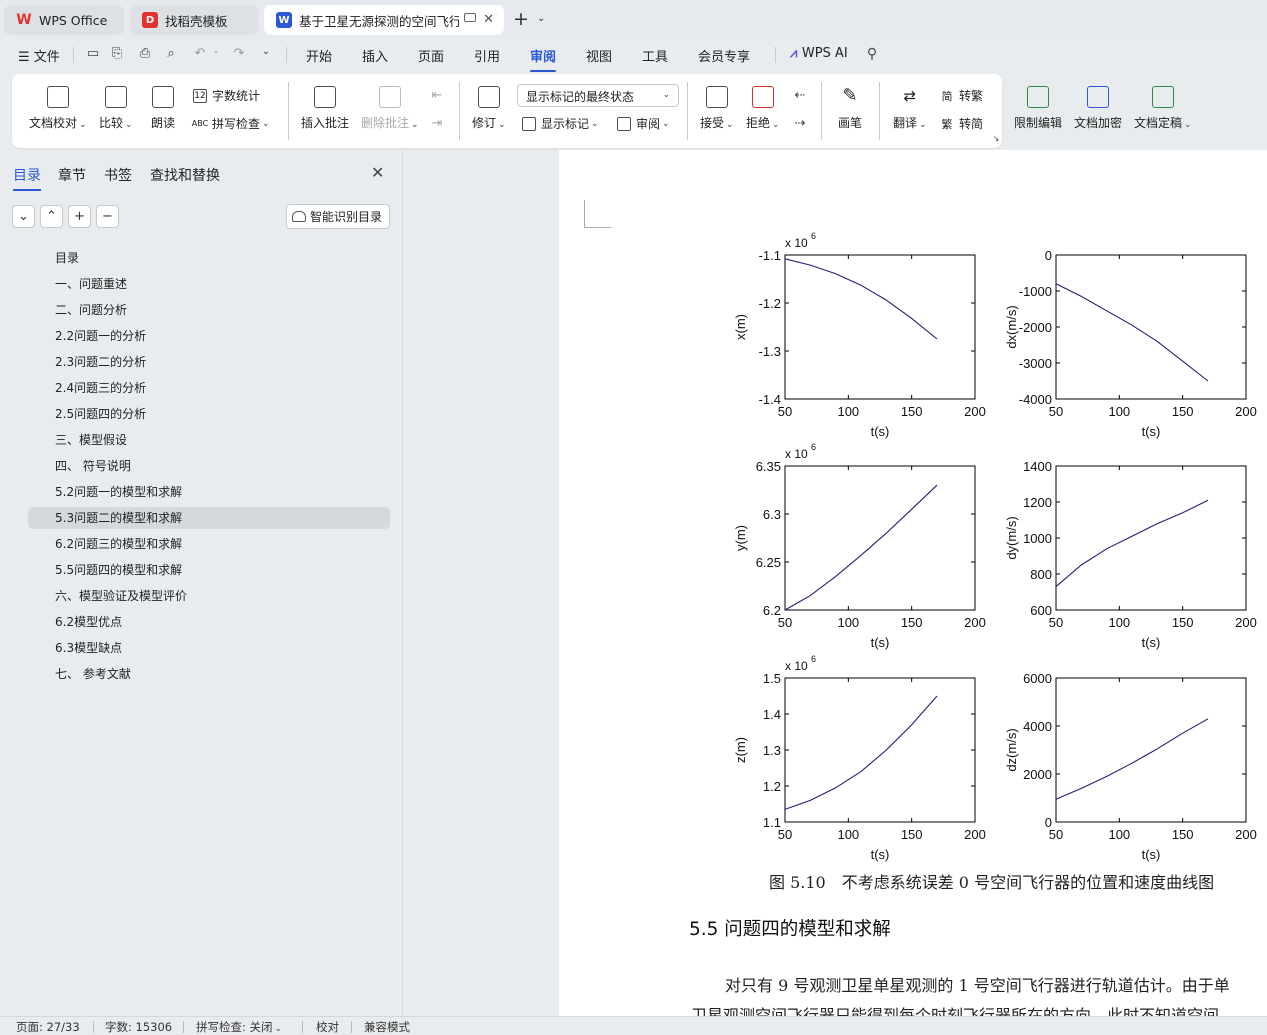 This screenshot has height=1035, width=1267. Describe the element at coordinates (543, 59) in the screenshot. I see `menu-review: 审阅` at that location.